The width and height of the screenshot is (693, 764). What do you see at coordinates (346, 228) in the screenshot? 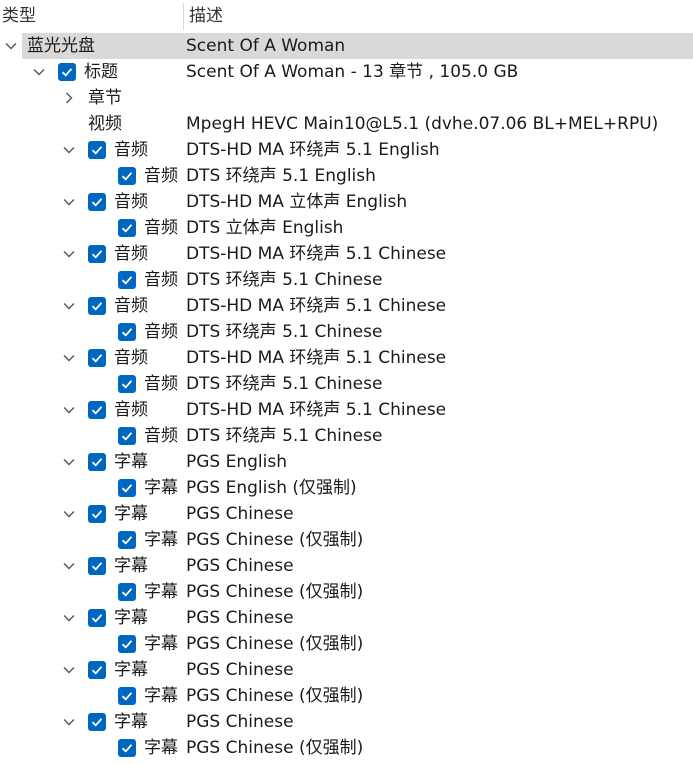
I see `tree-row: 音频 DTS 立体声 English` at bounding box center [346, 228].